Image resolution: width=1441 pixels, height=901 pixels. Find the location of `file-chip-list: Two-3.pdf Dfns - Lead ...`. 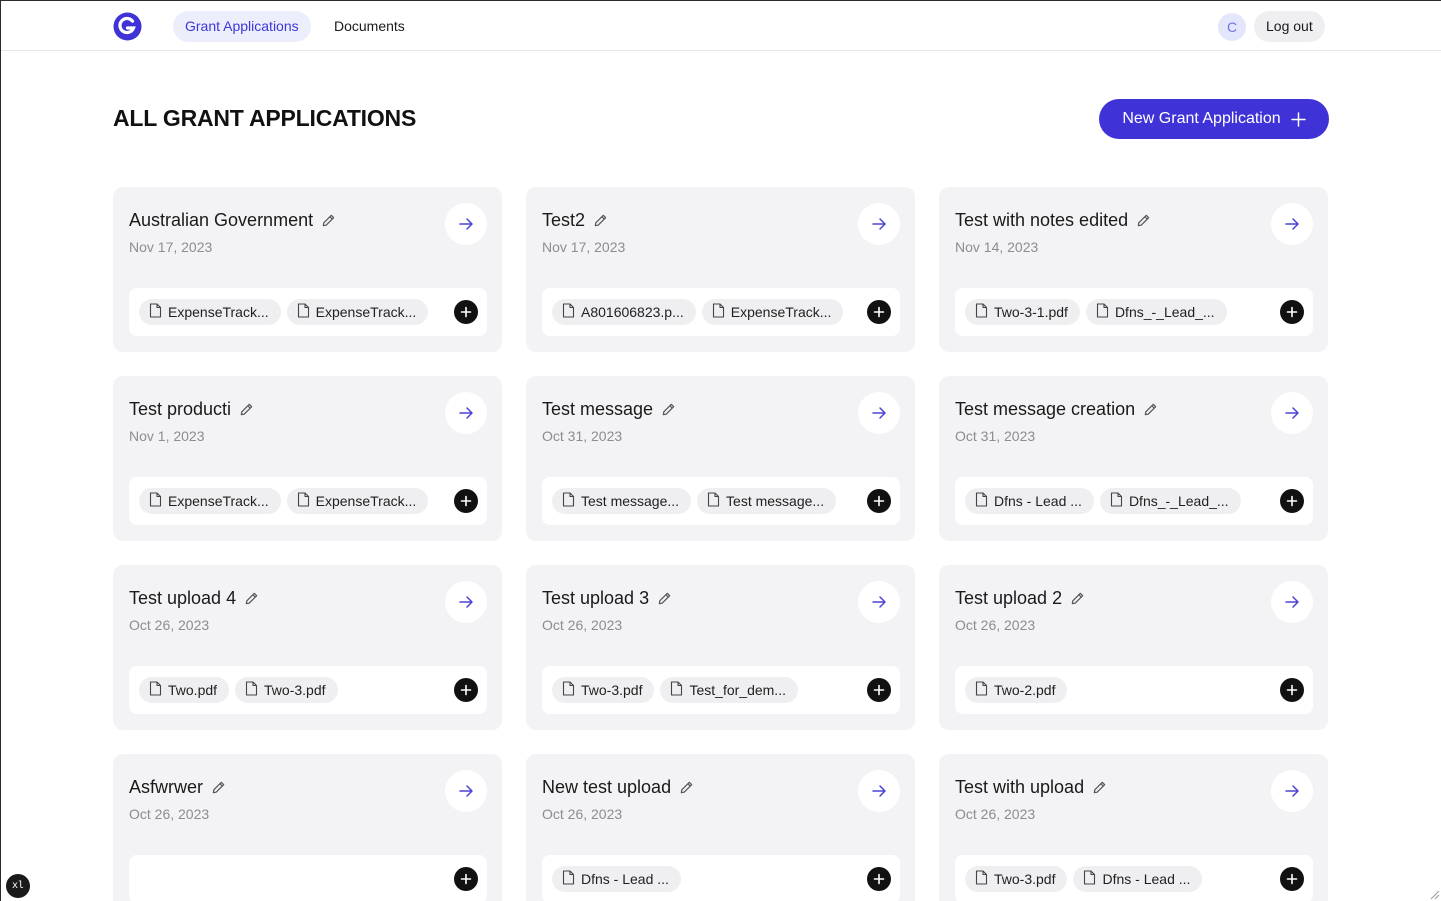

file-chip-list: Two-3.pdf Dfns - Lead ... is located at coordinates (1084, 879).